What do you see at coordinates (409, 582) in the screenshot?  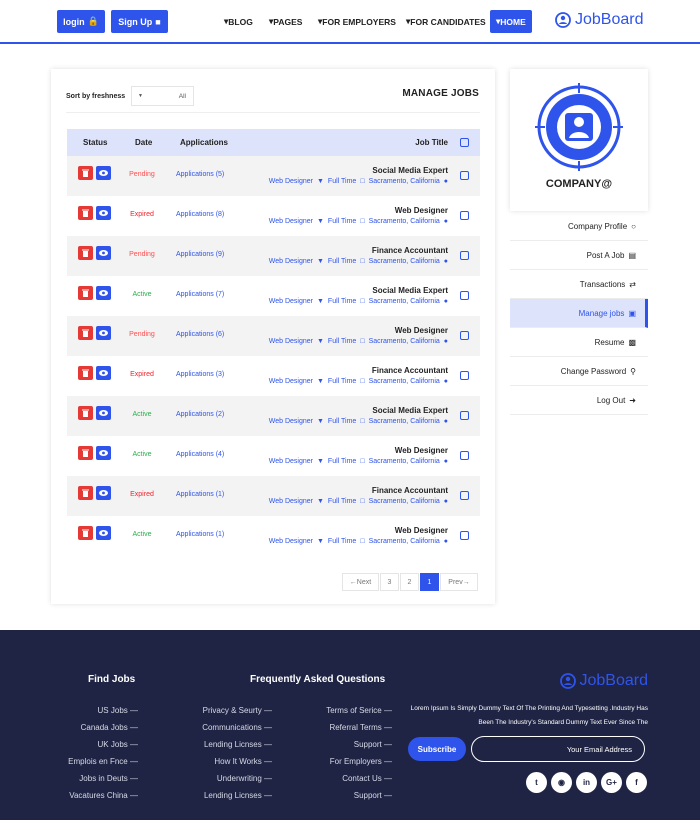 I see `pagination-page: 2` at bounding box center [409, 582].